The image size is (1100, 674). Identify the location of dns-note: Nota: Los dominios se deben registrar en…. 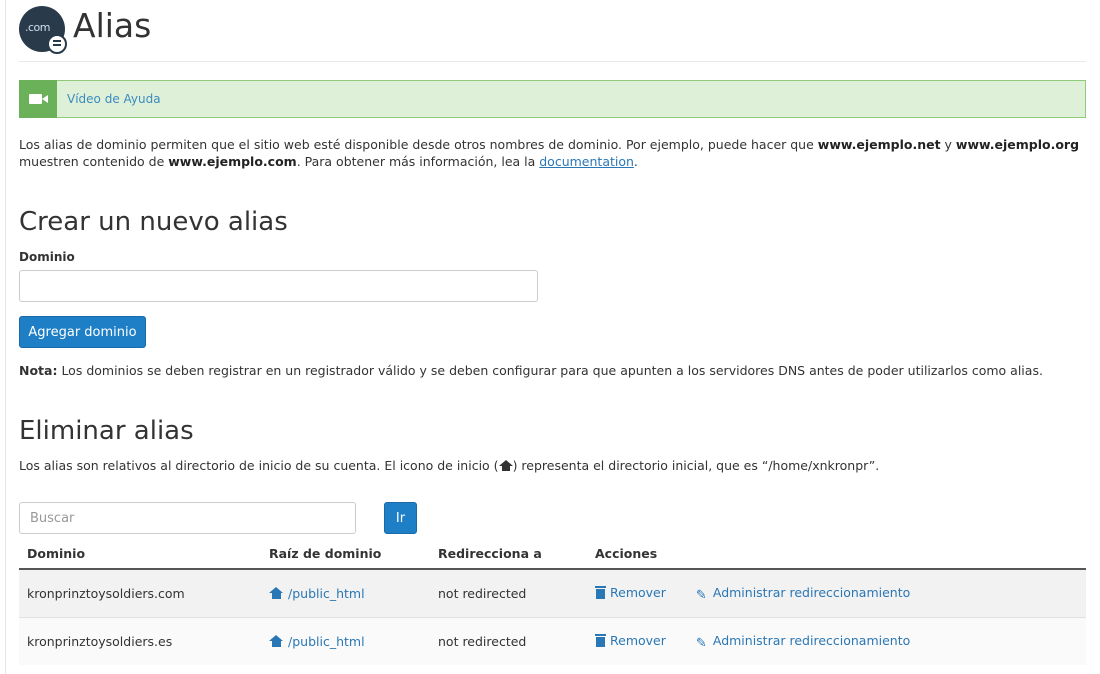
(531, 370).